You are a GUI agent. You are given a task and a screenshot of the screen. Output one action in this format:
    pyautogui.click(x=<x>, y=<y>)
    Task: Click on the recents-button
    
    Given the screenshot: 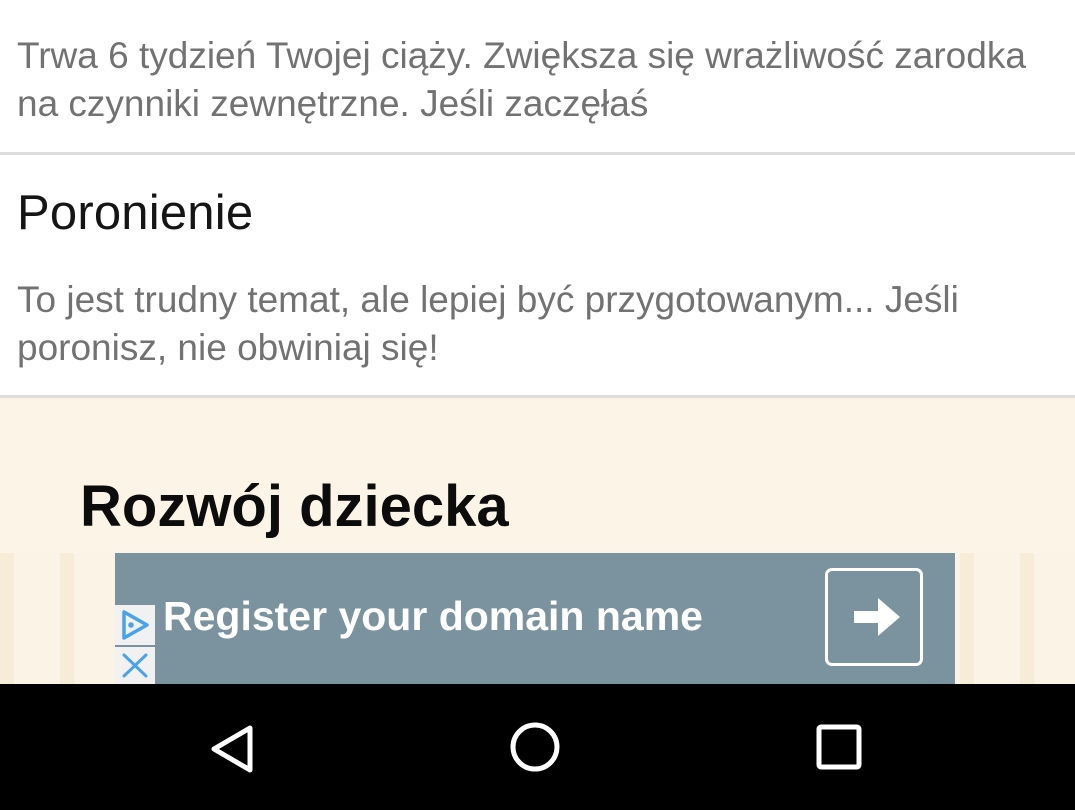 What is the action you would take?
    pyautogui.click(x=839, y=749)
    